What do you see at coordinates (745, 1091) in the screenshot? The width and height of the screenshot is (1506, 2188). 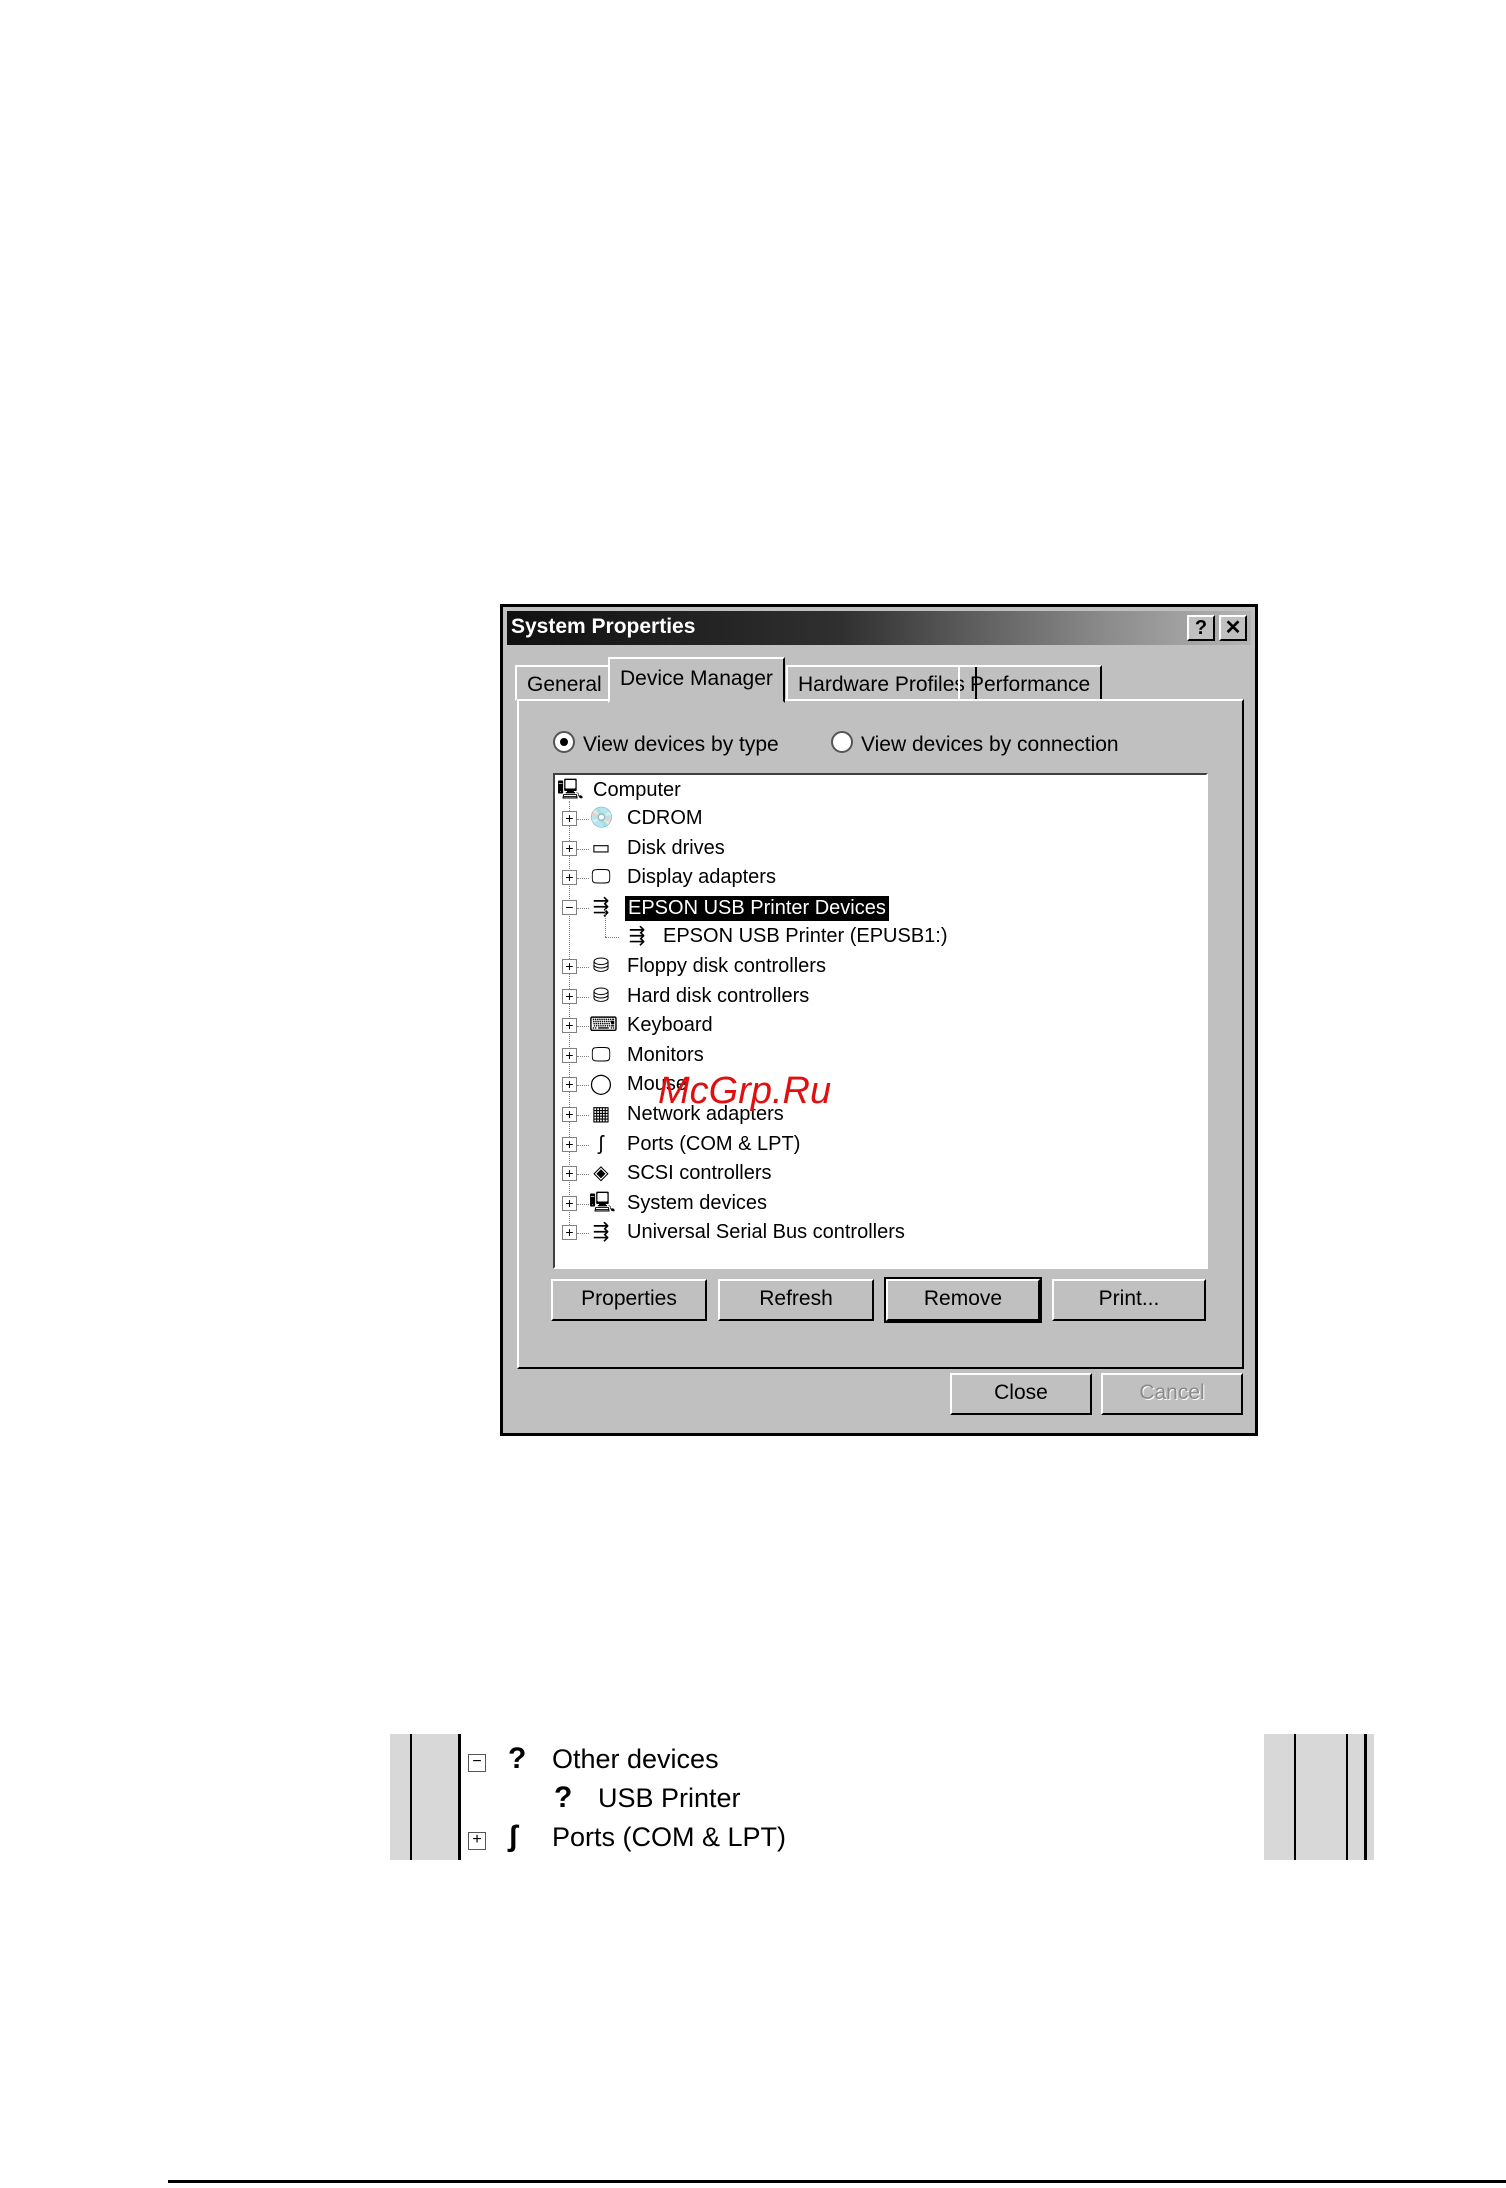 I see `watermark: McGrp.Ru` at bounding box center [745, 1091].